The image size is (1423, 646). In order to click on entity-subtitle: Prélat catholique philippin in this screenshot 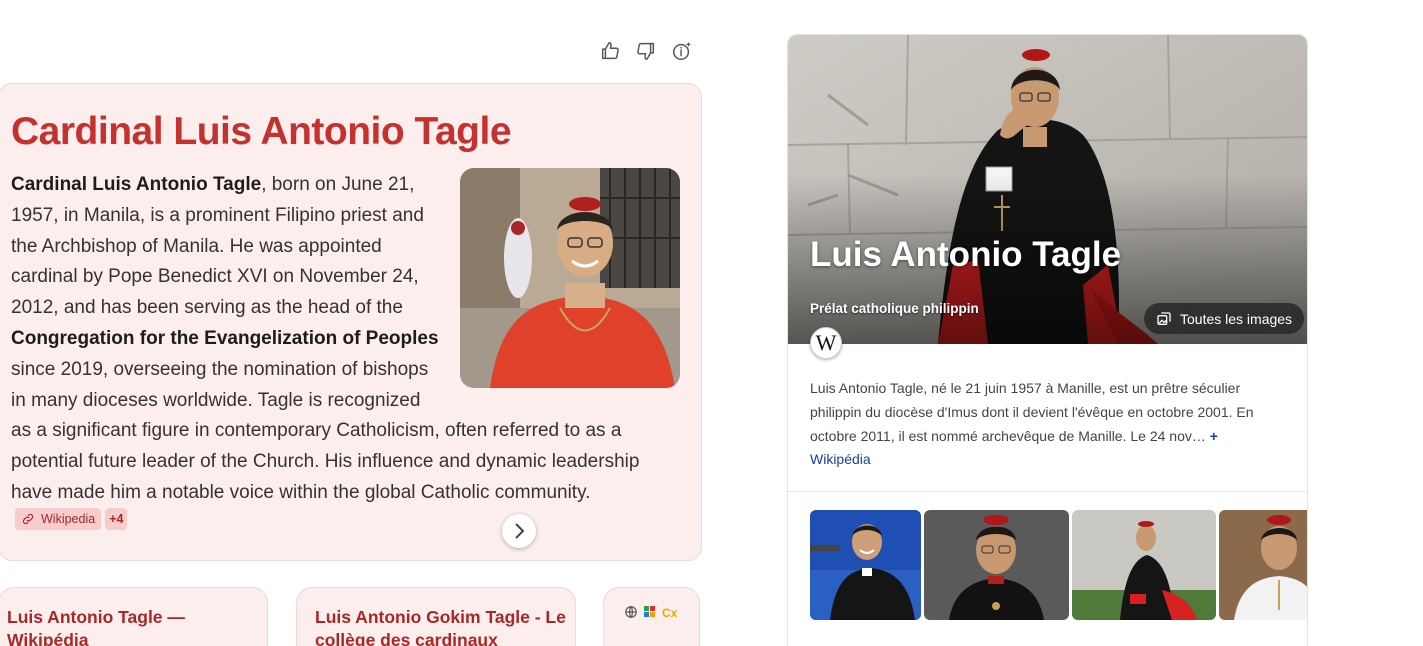, I will do `click(894, 308)`.